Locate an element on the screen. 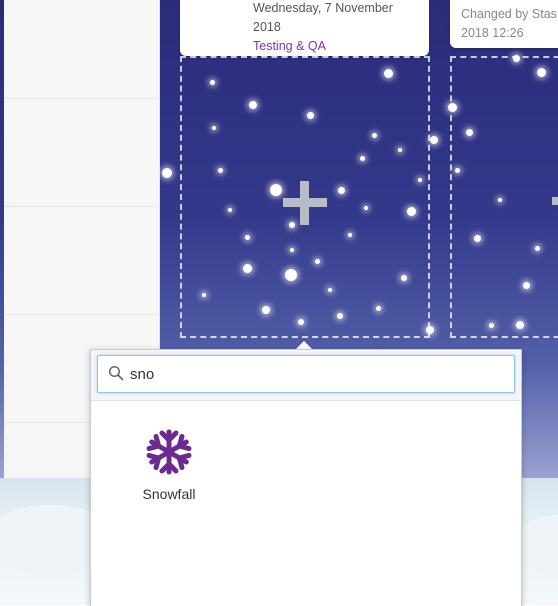 Image resolution: width=558 pixels, height=606 pixels. effect-result-label: Snowfall is located at coordinates (169, 494).